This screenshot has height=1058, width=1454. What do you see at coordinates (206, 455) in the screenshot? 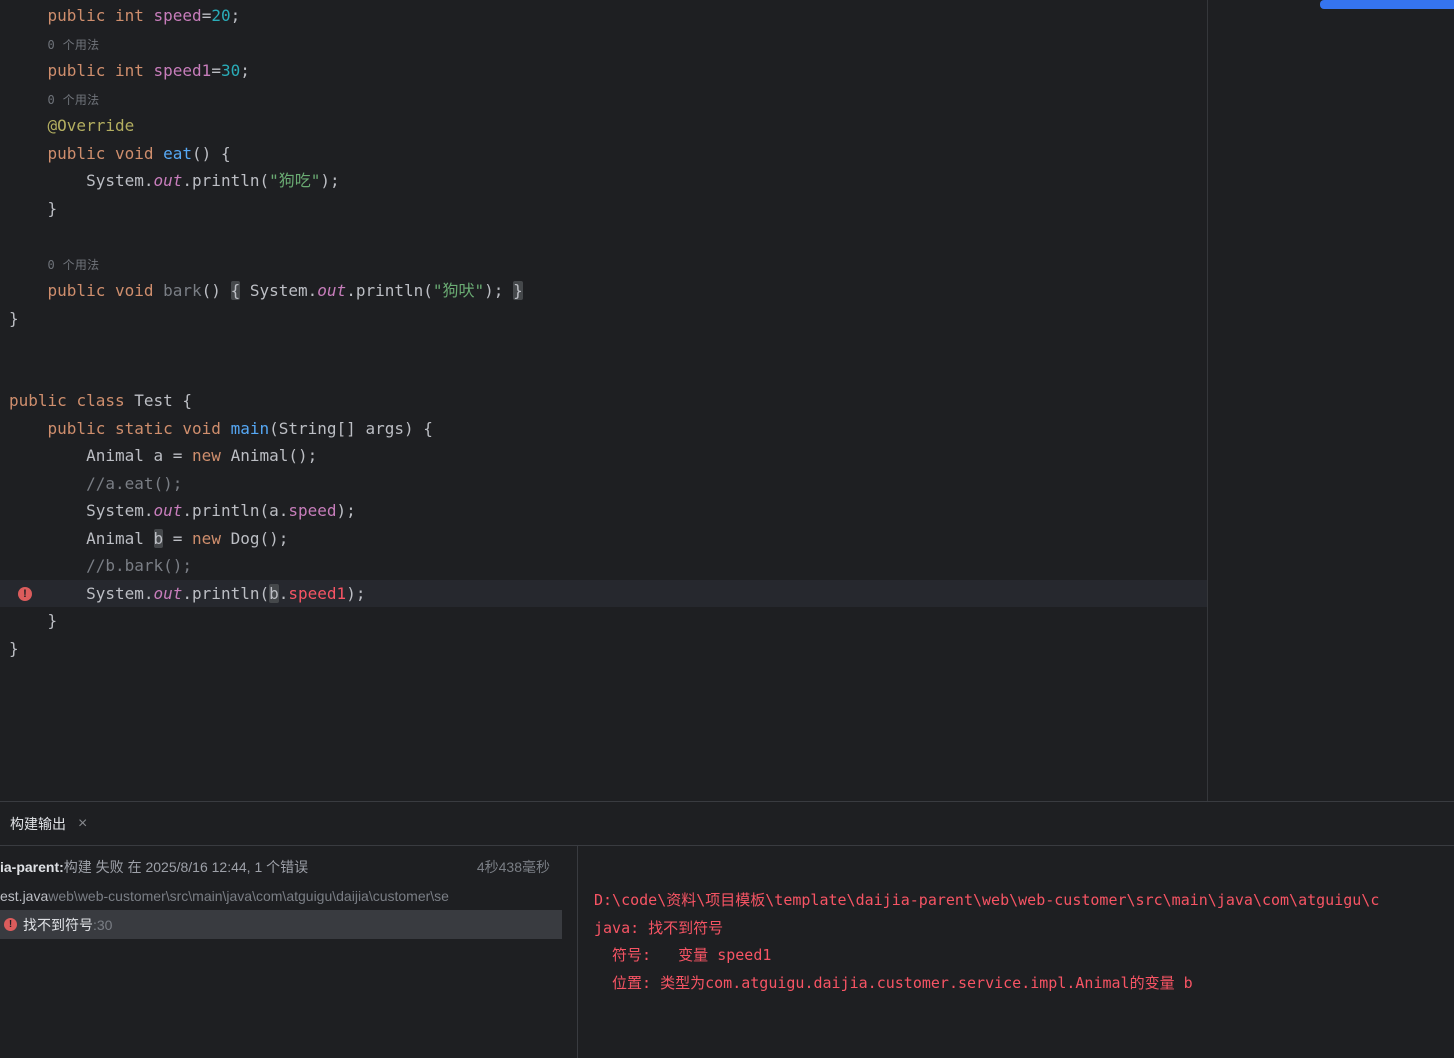
I see `code-token: new` at bounding box center [206, 455].